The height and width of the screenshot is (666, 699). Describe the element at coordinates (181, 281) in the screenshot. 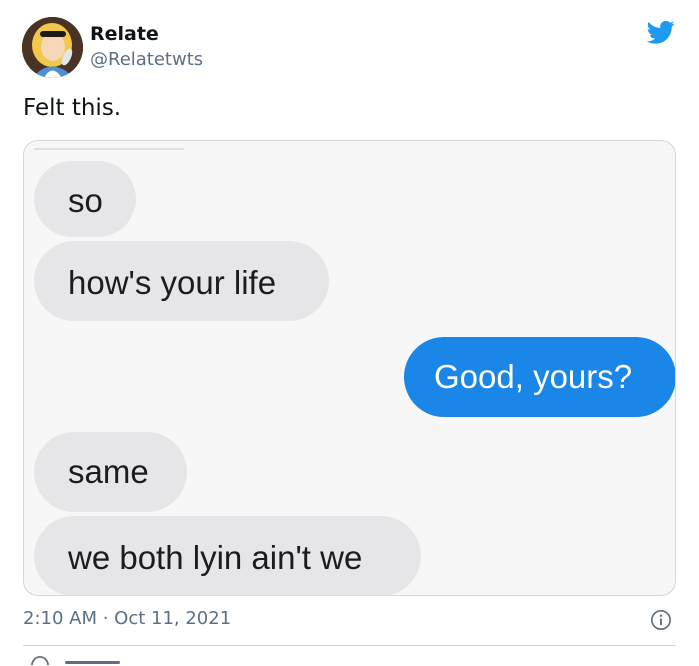

I see `message-bubble-received: how's your life` at that location.